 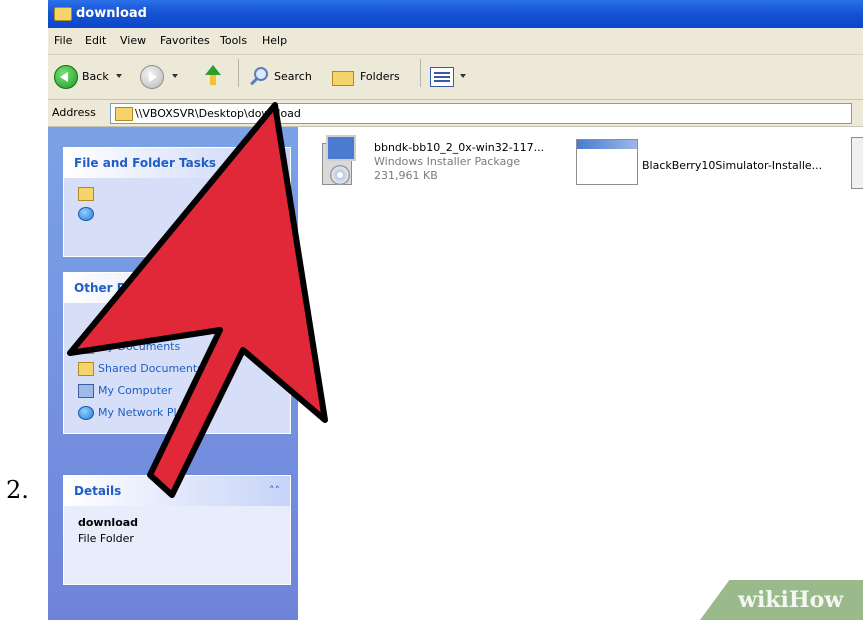 I want to click on address-label: Address, so click(x=74, y=112).